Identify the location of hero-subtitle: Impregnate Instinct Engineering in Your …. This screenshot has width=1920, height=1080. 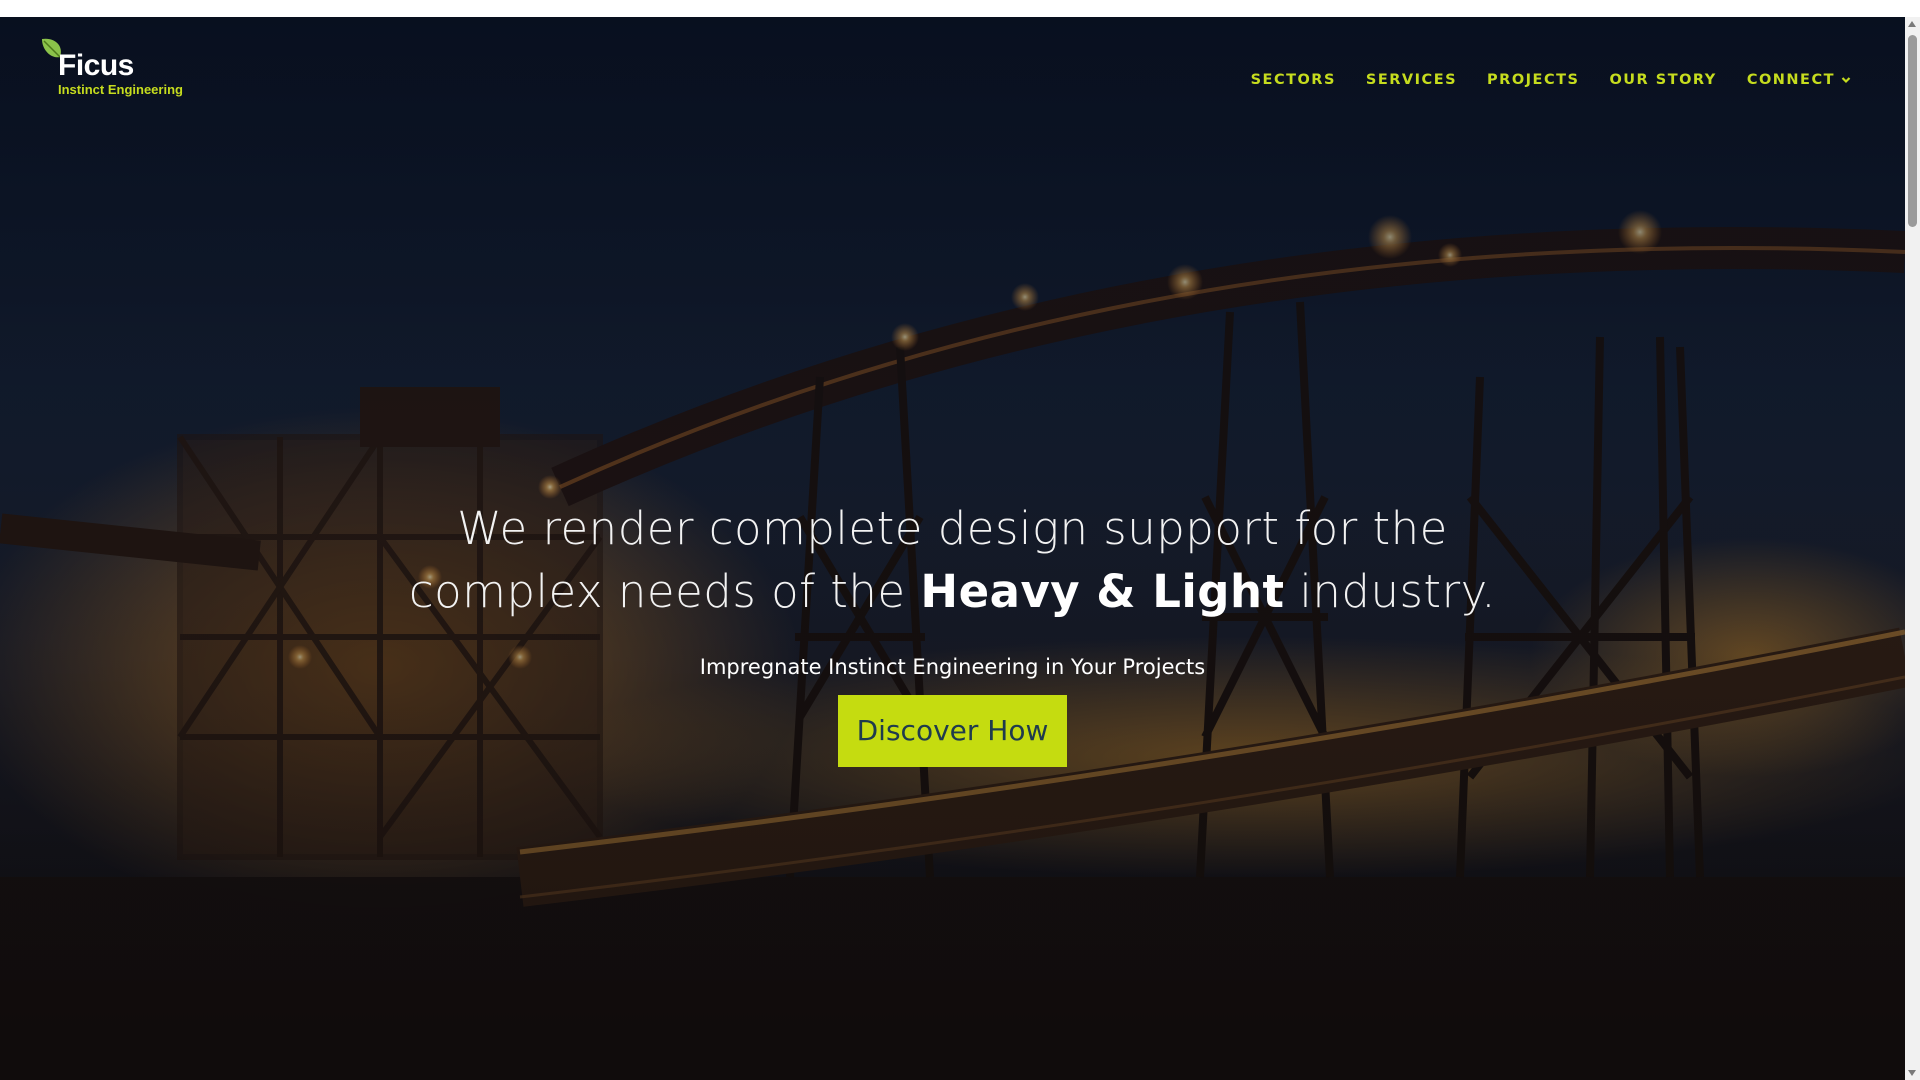
(952, 667).